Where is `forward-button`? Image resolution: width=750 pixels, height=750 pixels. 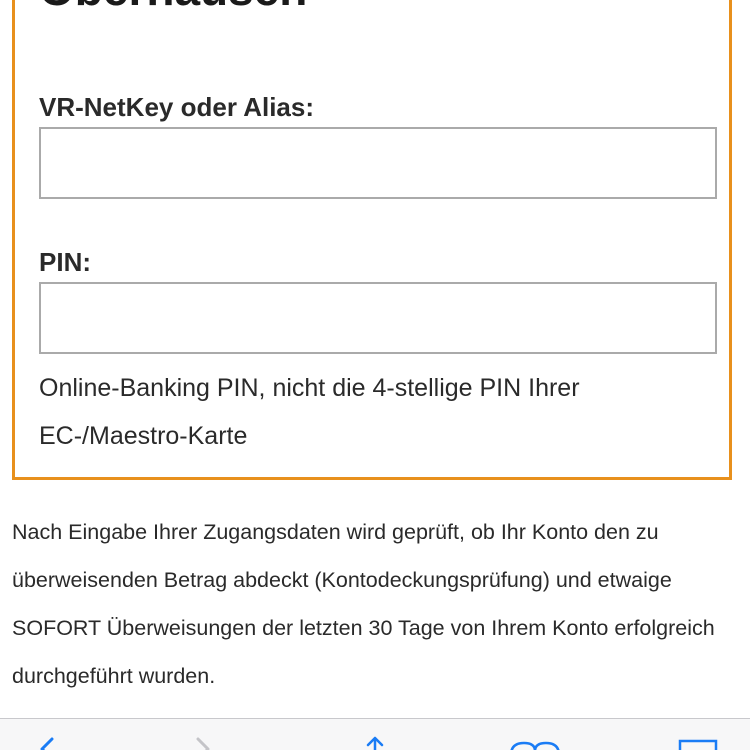 forward-button is located at coordinates (200, 734).